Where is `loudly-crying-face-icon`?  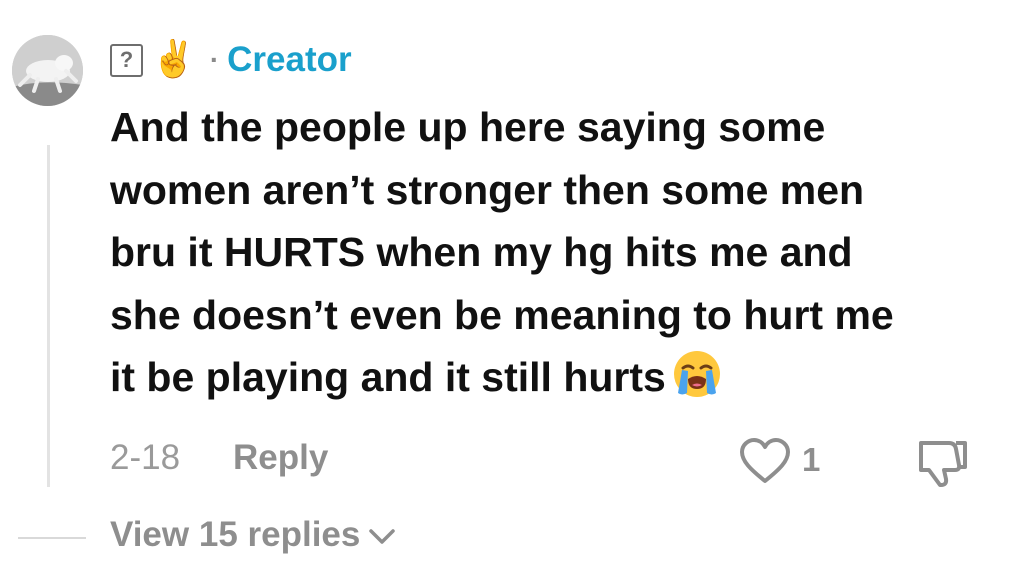 loudly-crying-face-icon is located at coordinates (697, 383).